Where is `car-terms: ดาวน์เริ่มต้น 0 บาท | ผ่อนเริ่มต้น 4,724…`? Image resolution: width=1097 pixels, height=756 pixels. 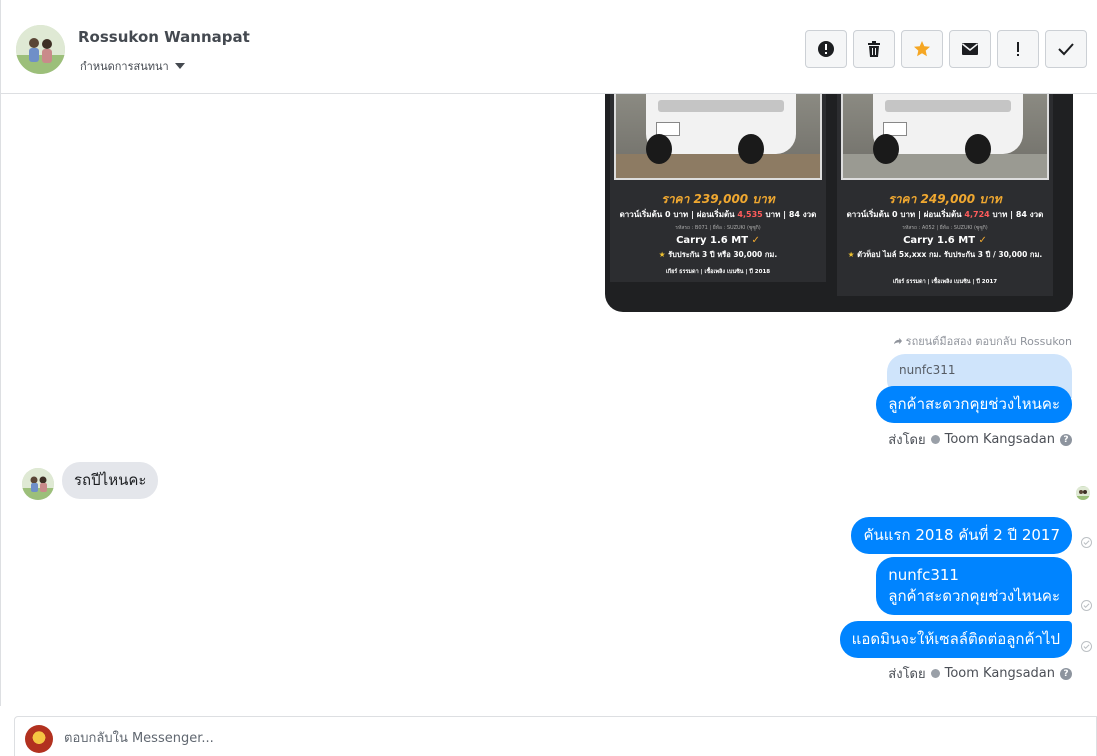
car-terms: ดาวน์เริ่มต้น 0 บาท | ผ่อนเริ่มต้น 4,724… is located at coordinates (945, 214).